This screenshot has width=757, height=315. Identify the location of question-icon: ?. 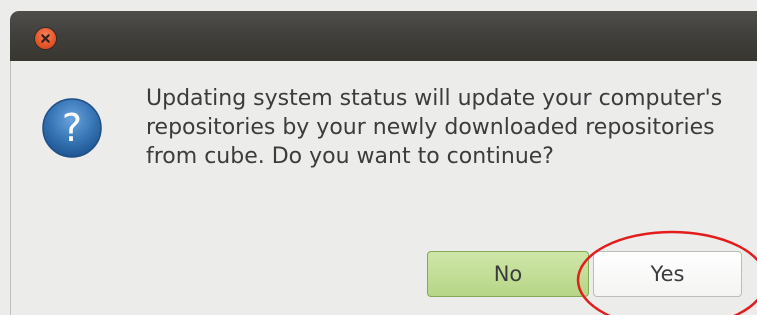
(72, 128).